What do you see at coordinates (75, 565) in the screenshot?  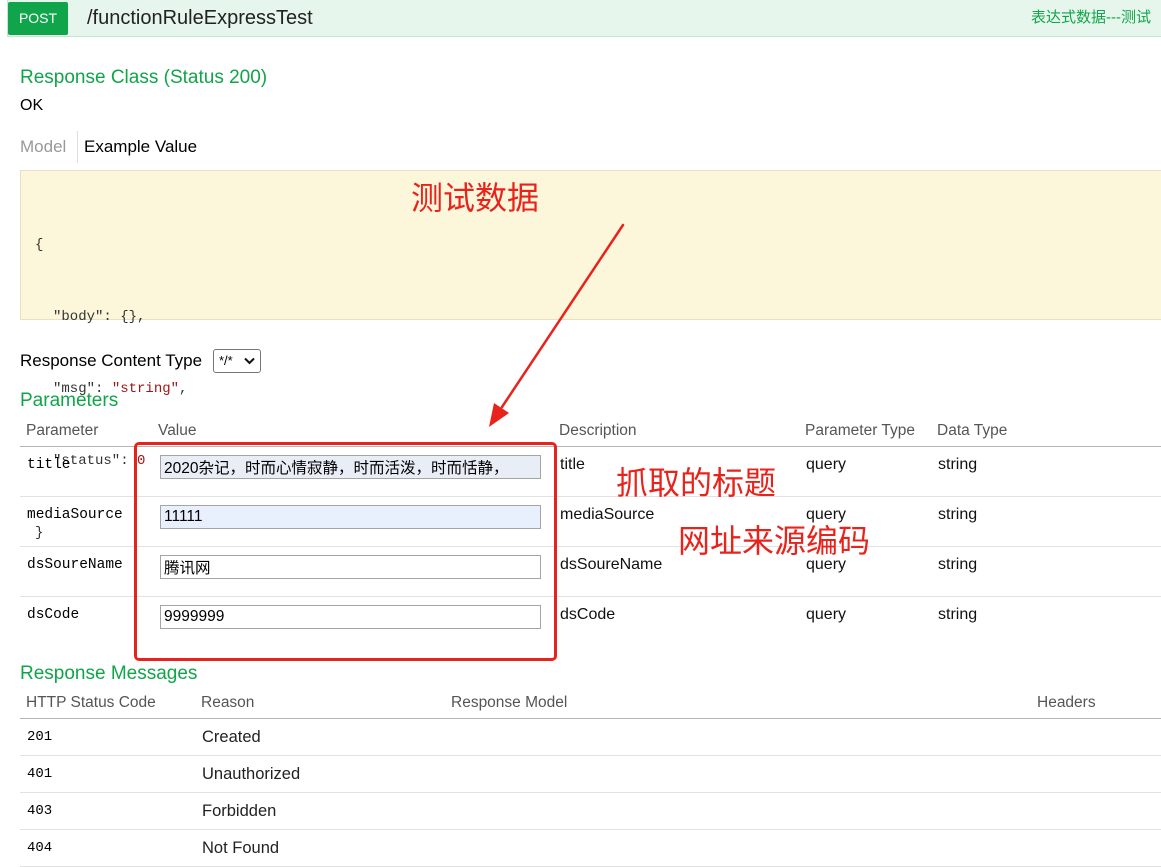 I see `param-name: dsSoureName` at bounding box center [75, 565].